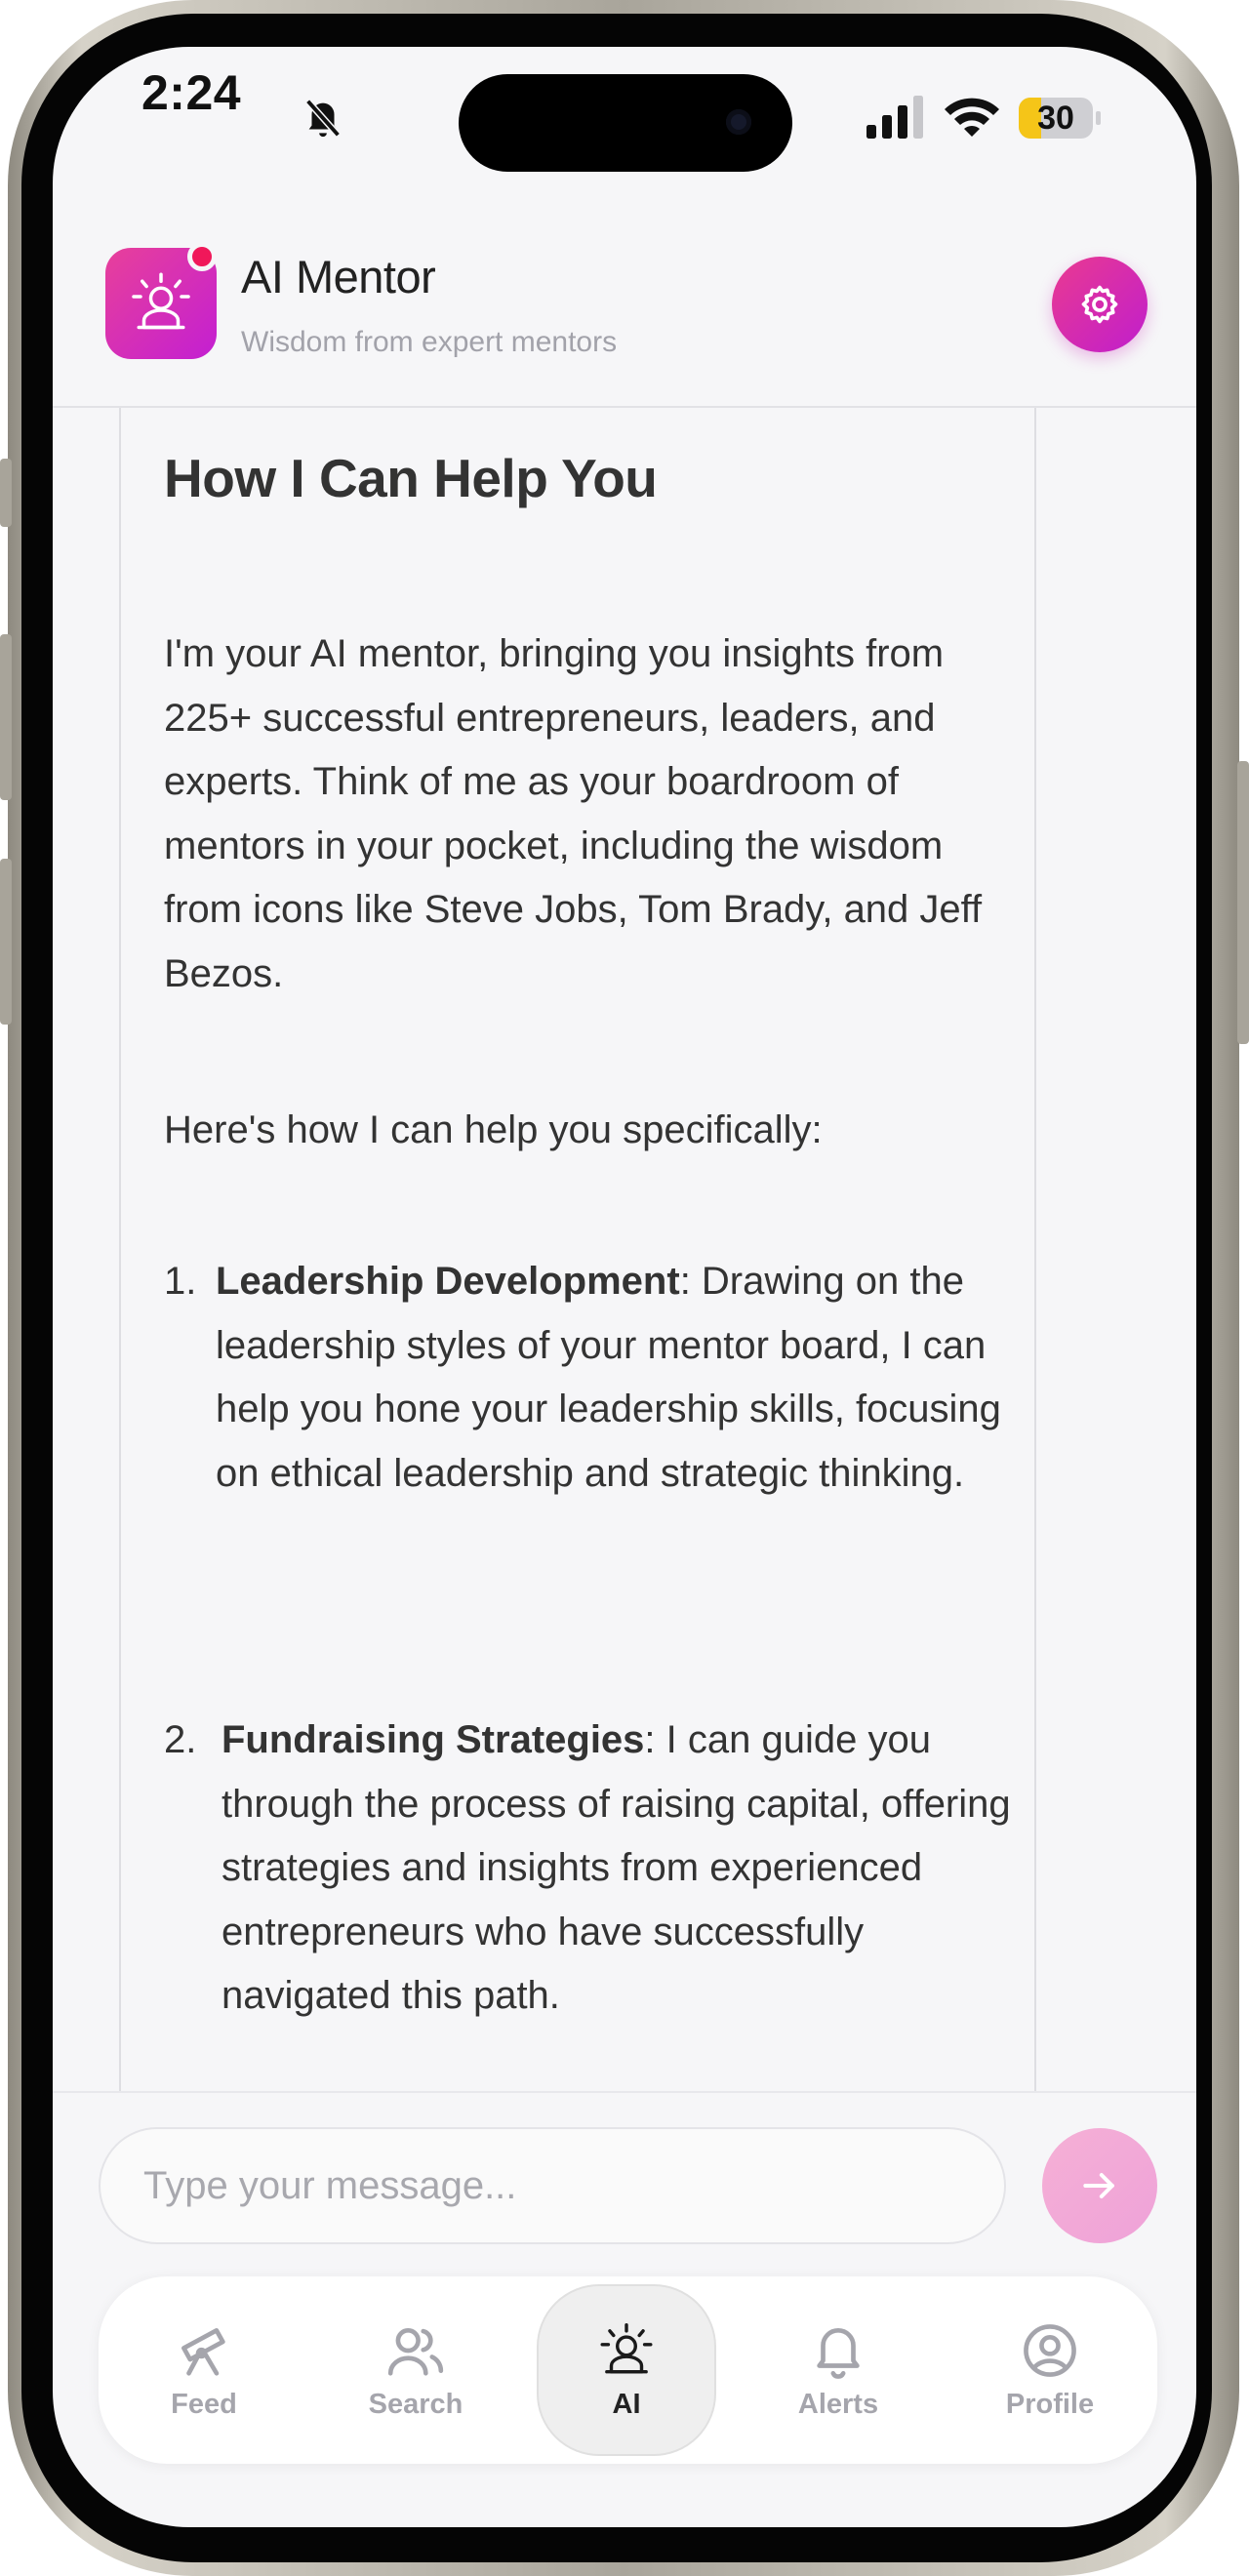 The width and height of the screenshot is (1249, 2576). I want to click on bell-muted-icon, so click(323, 118).